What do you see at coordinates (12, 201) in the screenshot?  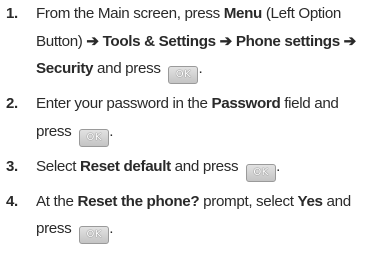 I see `step-number: 4.` at bounding box center [12, 201].